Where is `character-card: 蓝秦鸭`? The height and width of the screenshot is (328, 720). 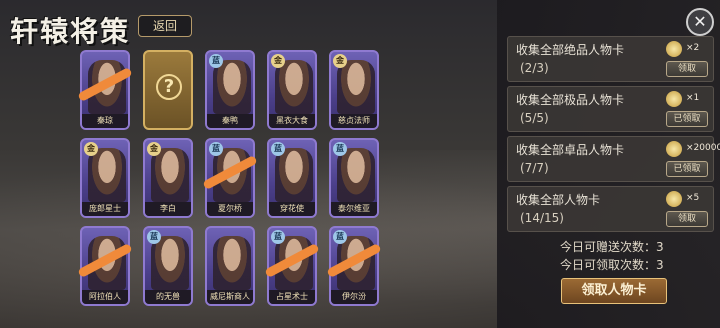
character-card: 蓝秦鸭 is located at coordinates (230, 90).